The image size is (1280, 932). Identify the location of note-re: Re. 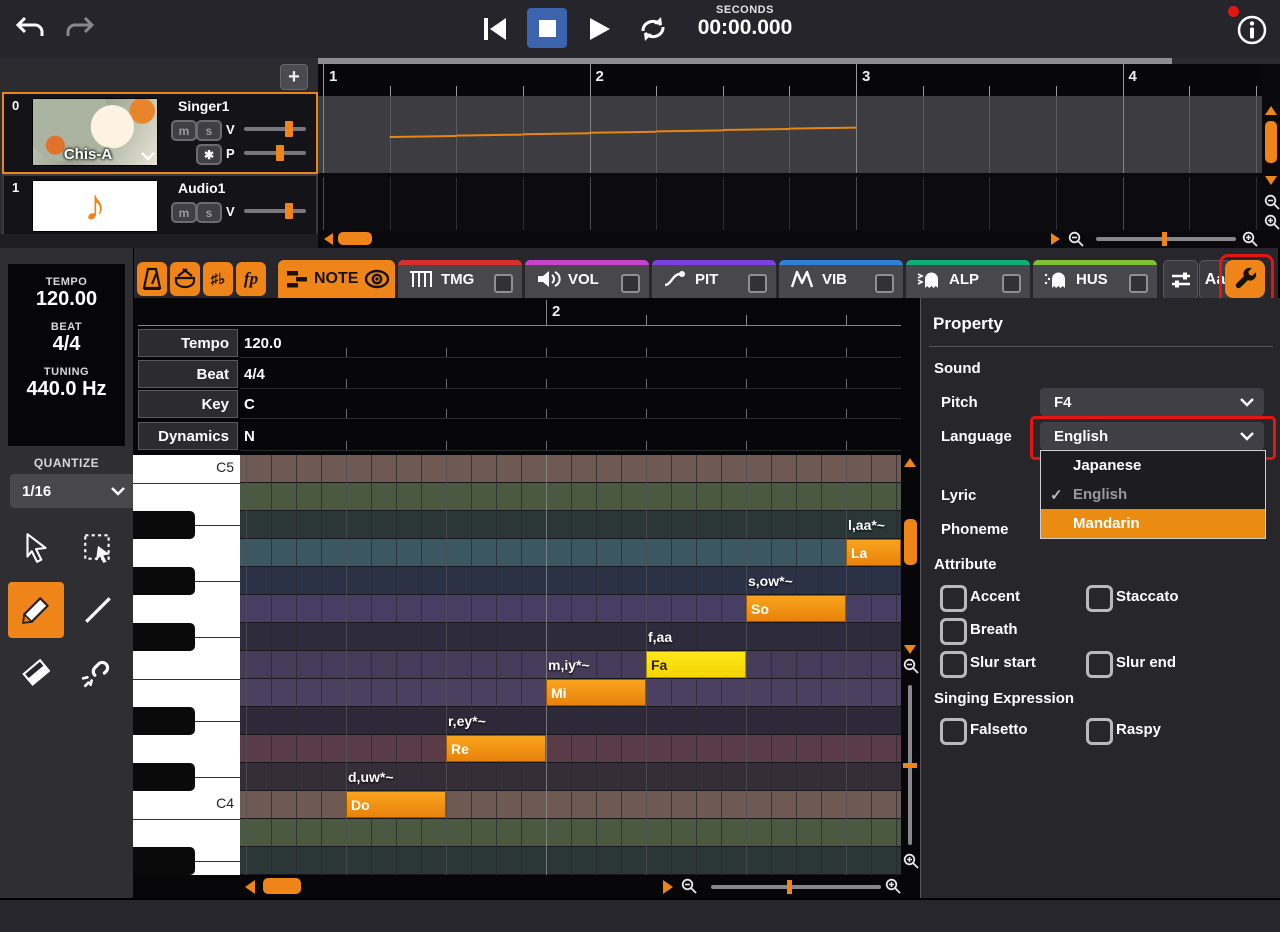
(496, 748).